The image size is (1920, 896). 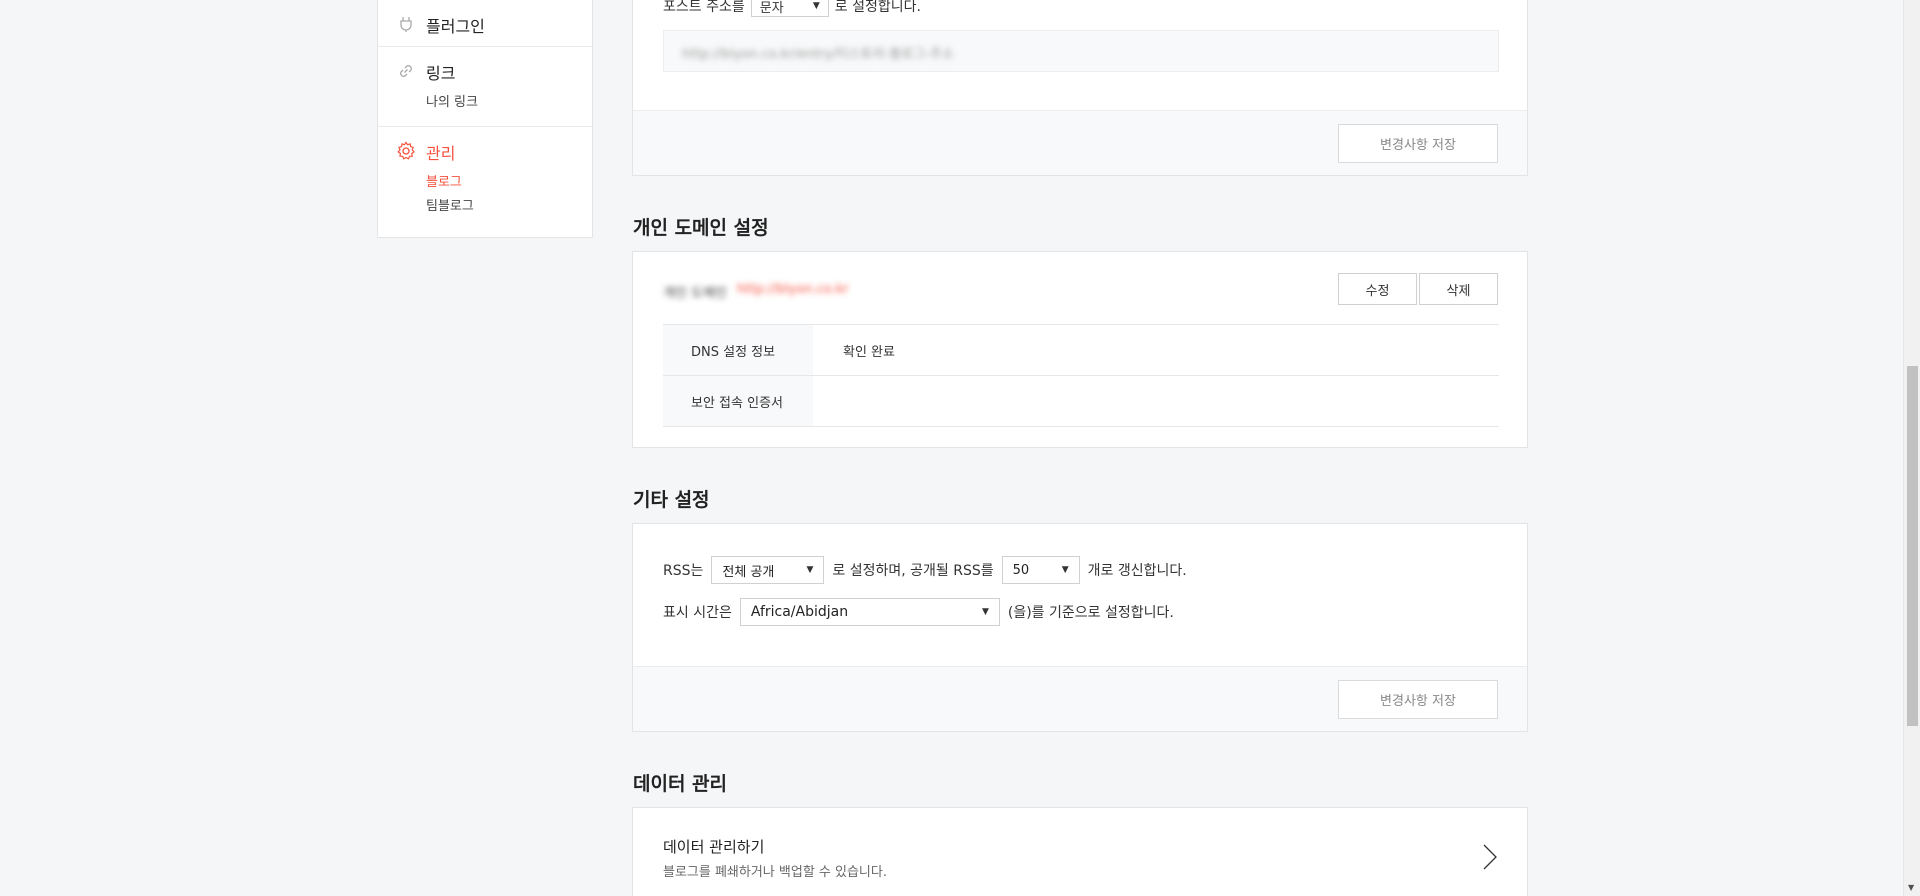 What do you see at coordinates (485, 183) in the screenshot?
I see `sidebar-item-manage: 관리 블로그 팀블로그` at bounding box center [485, 183].